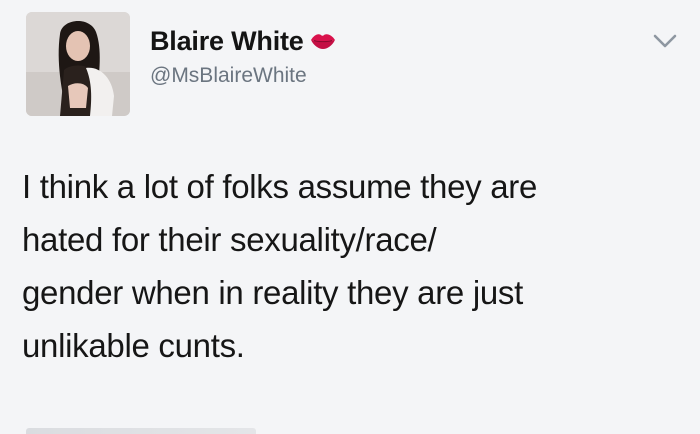 This screenshot has width=700, height=434. Describe the element at coordinates (227, 41) in the screenshot. I see `display-name: Blaire White` at that location.